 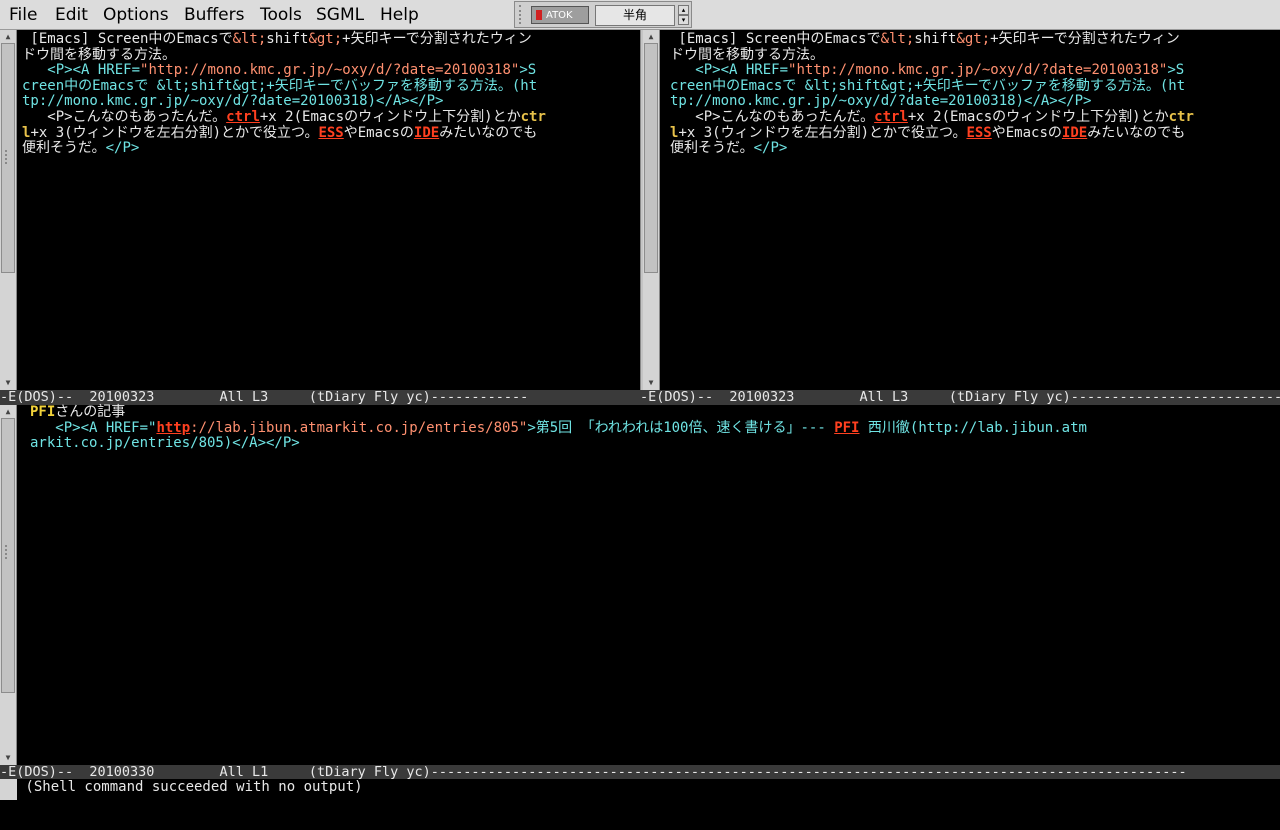 What do you see at coordinates (560, 15) in the screenshot?
I see `atok-button: ATOK` at bounding box center [560, 15].